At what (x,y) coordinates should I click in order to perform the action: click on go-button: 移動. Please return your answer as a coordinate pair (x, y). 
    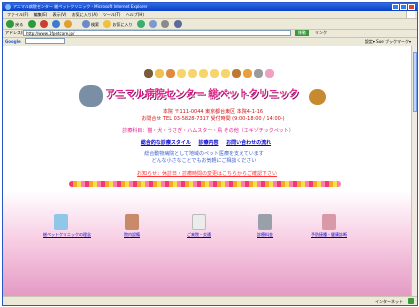
    Looking at the image, I should click on (302, 33).